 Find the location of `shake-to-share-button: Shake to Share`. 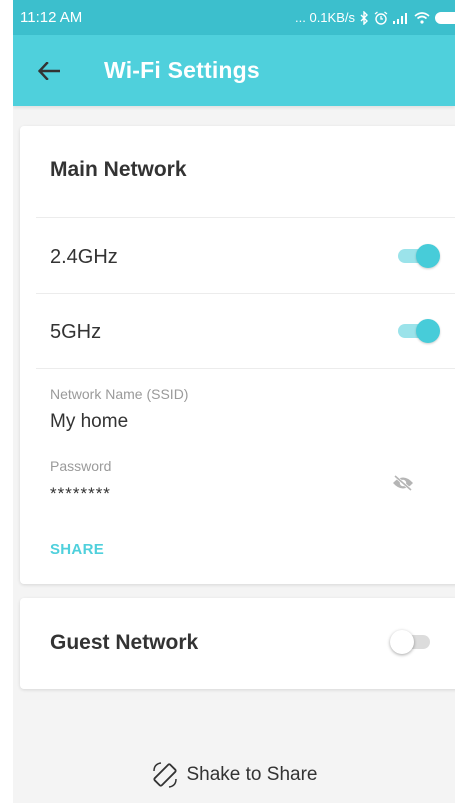

shake-to-share-button: Shake to Share is located at coordinates (234, 775).